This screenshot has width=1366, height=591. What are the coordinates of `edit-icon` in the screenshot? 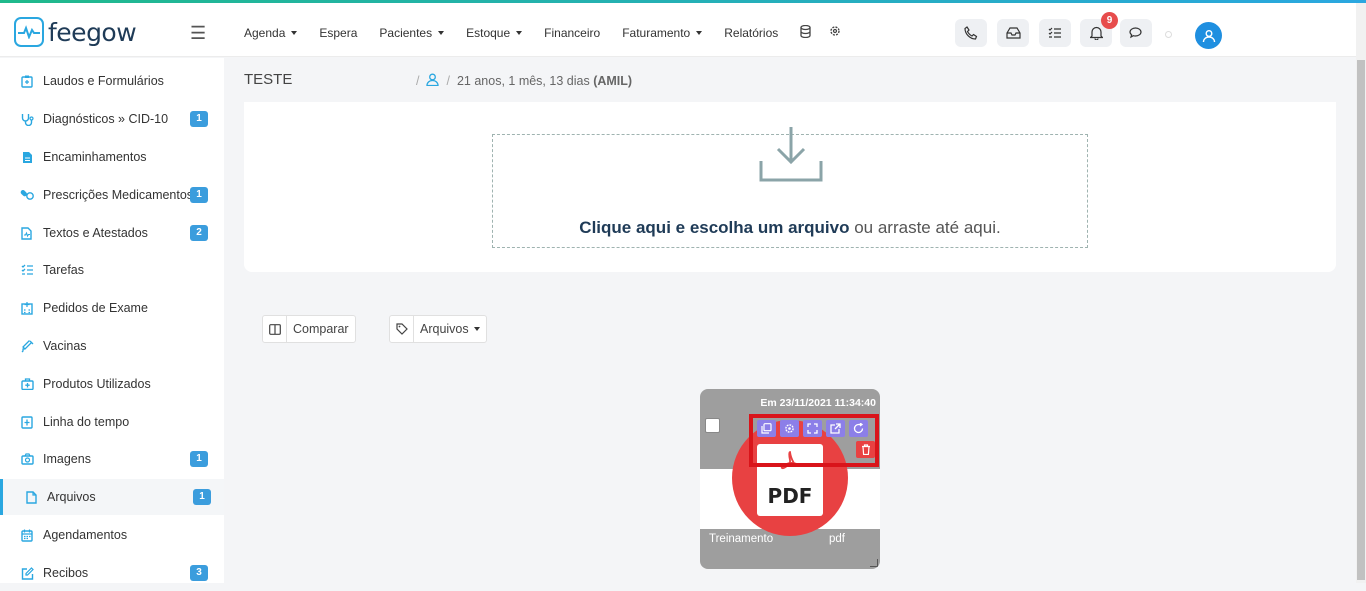 It's located at (27, 573).